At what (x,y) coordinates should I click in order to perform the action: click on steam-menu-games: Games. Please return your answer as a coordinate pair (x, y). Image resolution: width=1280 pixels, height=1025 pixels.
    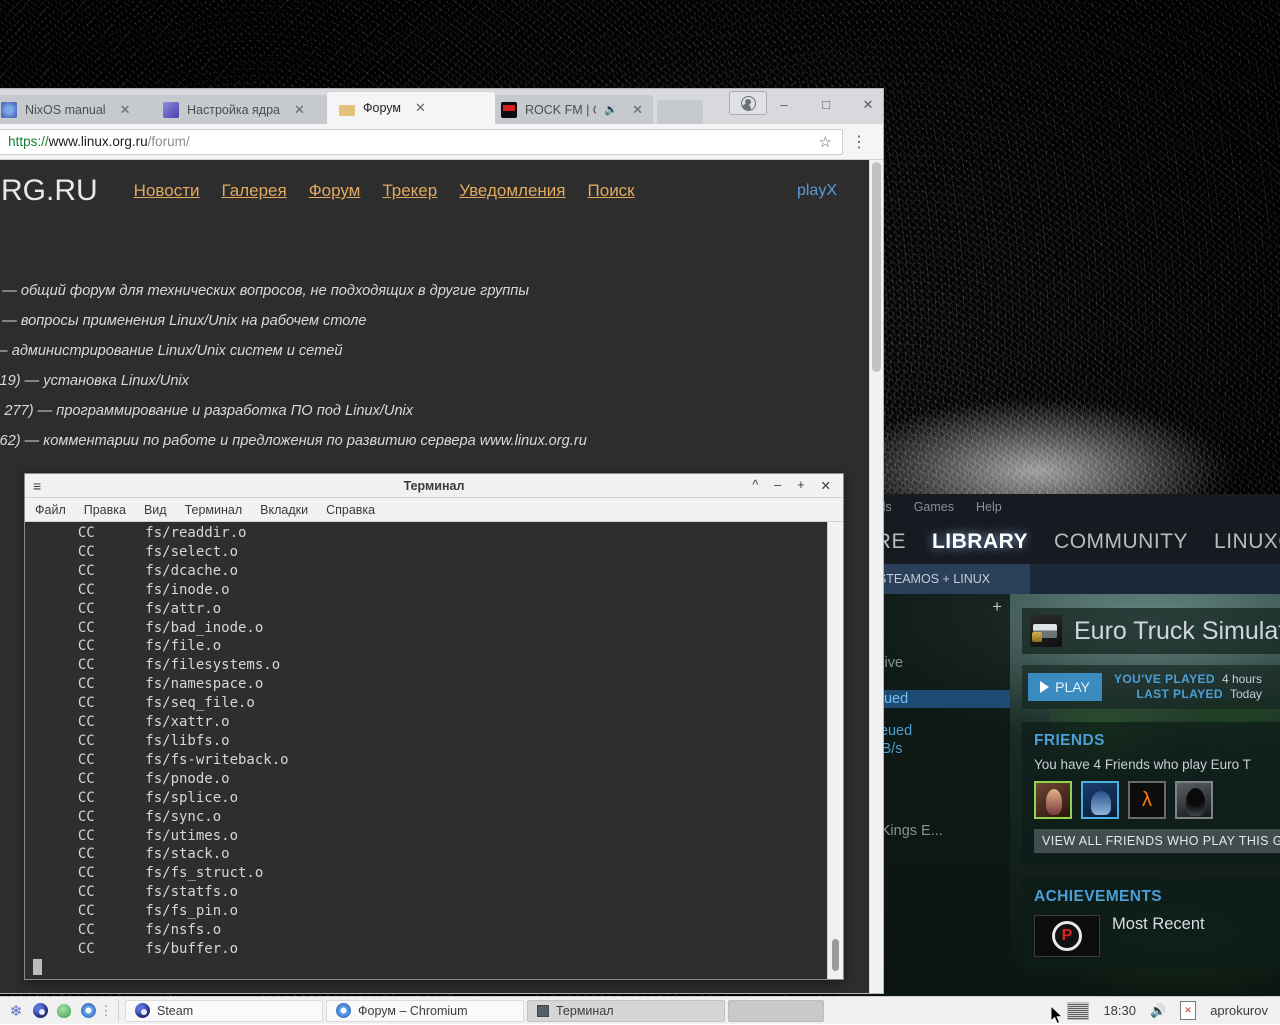
    Looking at the image, I should click on (934, 507).